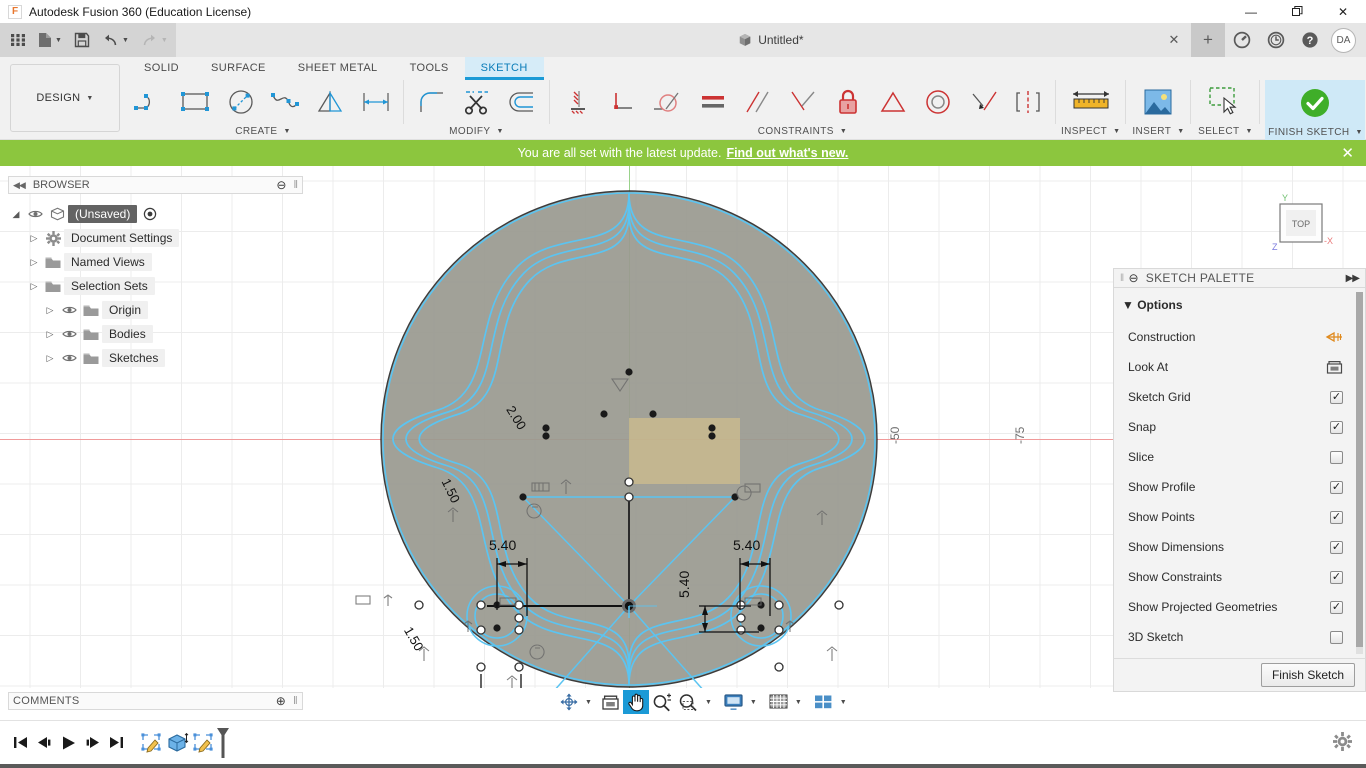  What do you see at coordinates (1336, 577) in the screenshot?
I see `show-constraints-checkbox: ✓` at bounding box center [1336, 577].